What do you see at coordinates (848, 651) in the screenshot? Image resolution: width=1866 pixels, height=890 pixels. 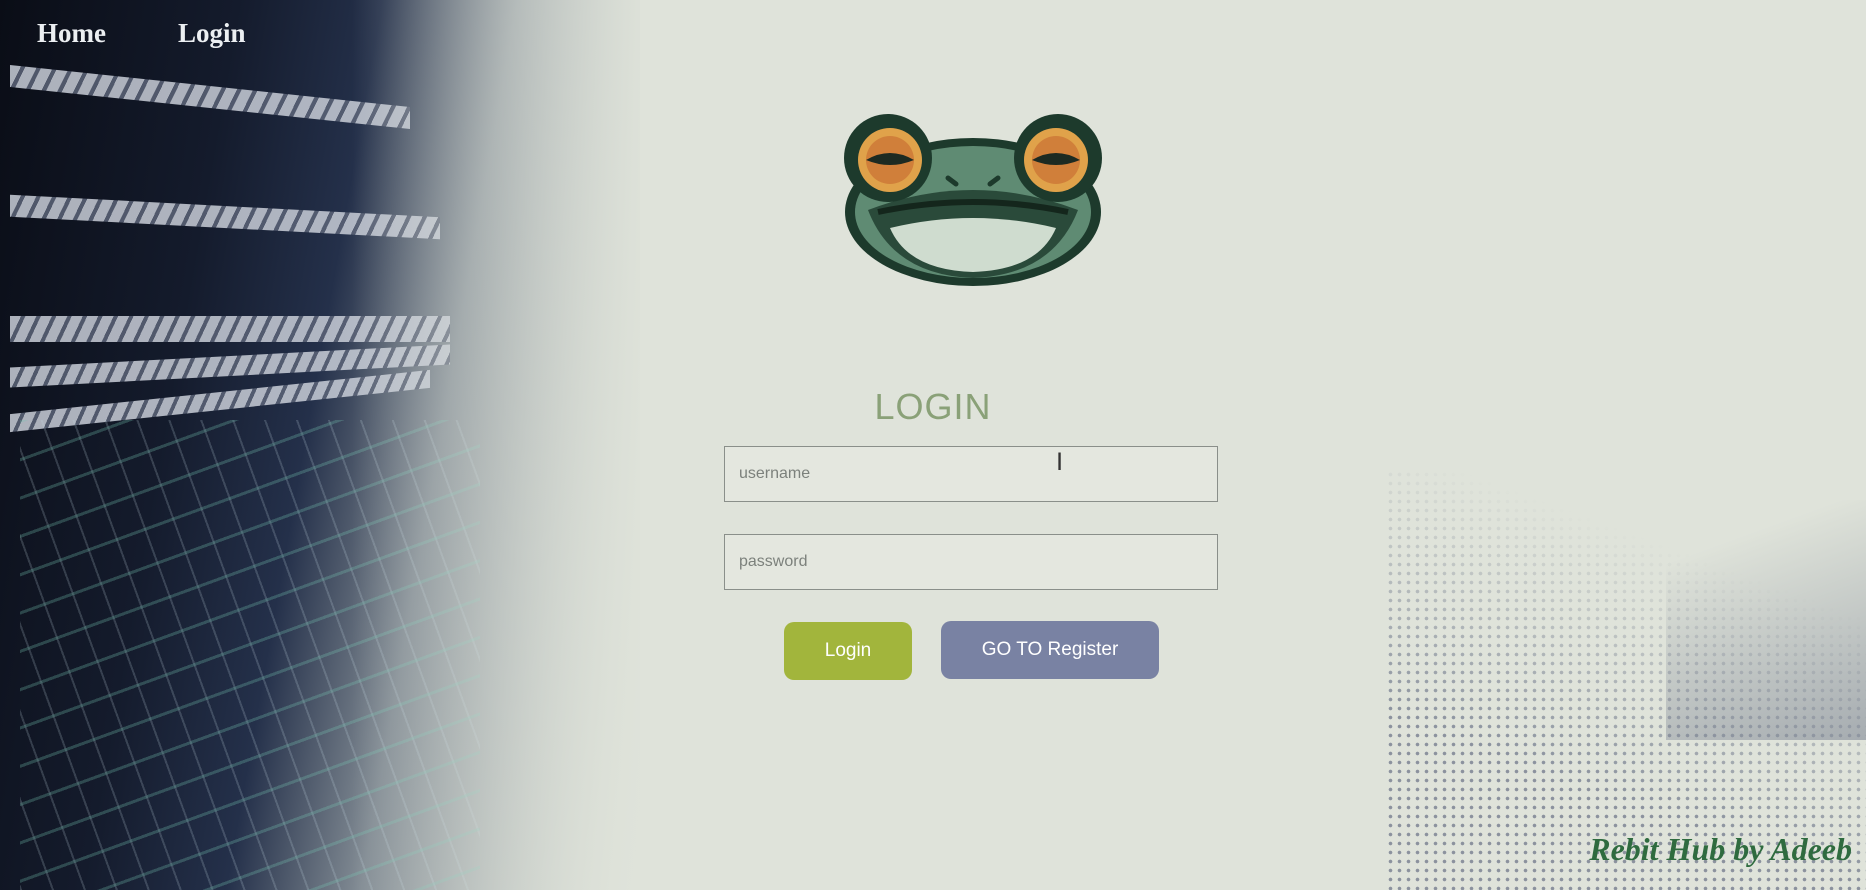 I see `login-button: Login` at bounding box center [848, 651].